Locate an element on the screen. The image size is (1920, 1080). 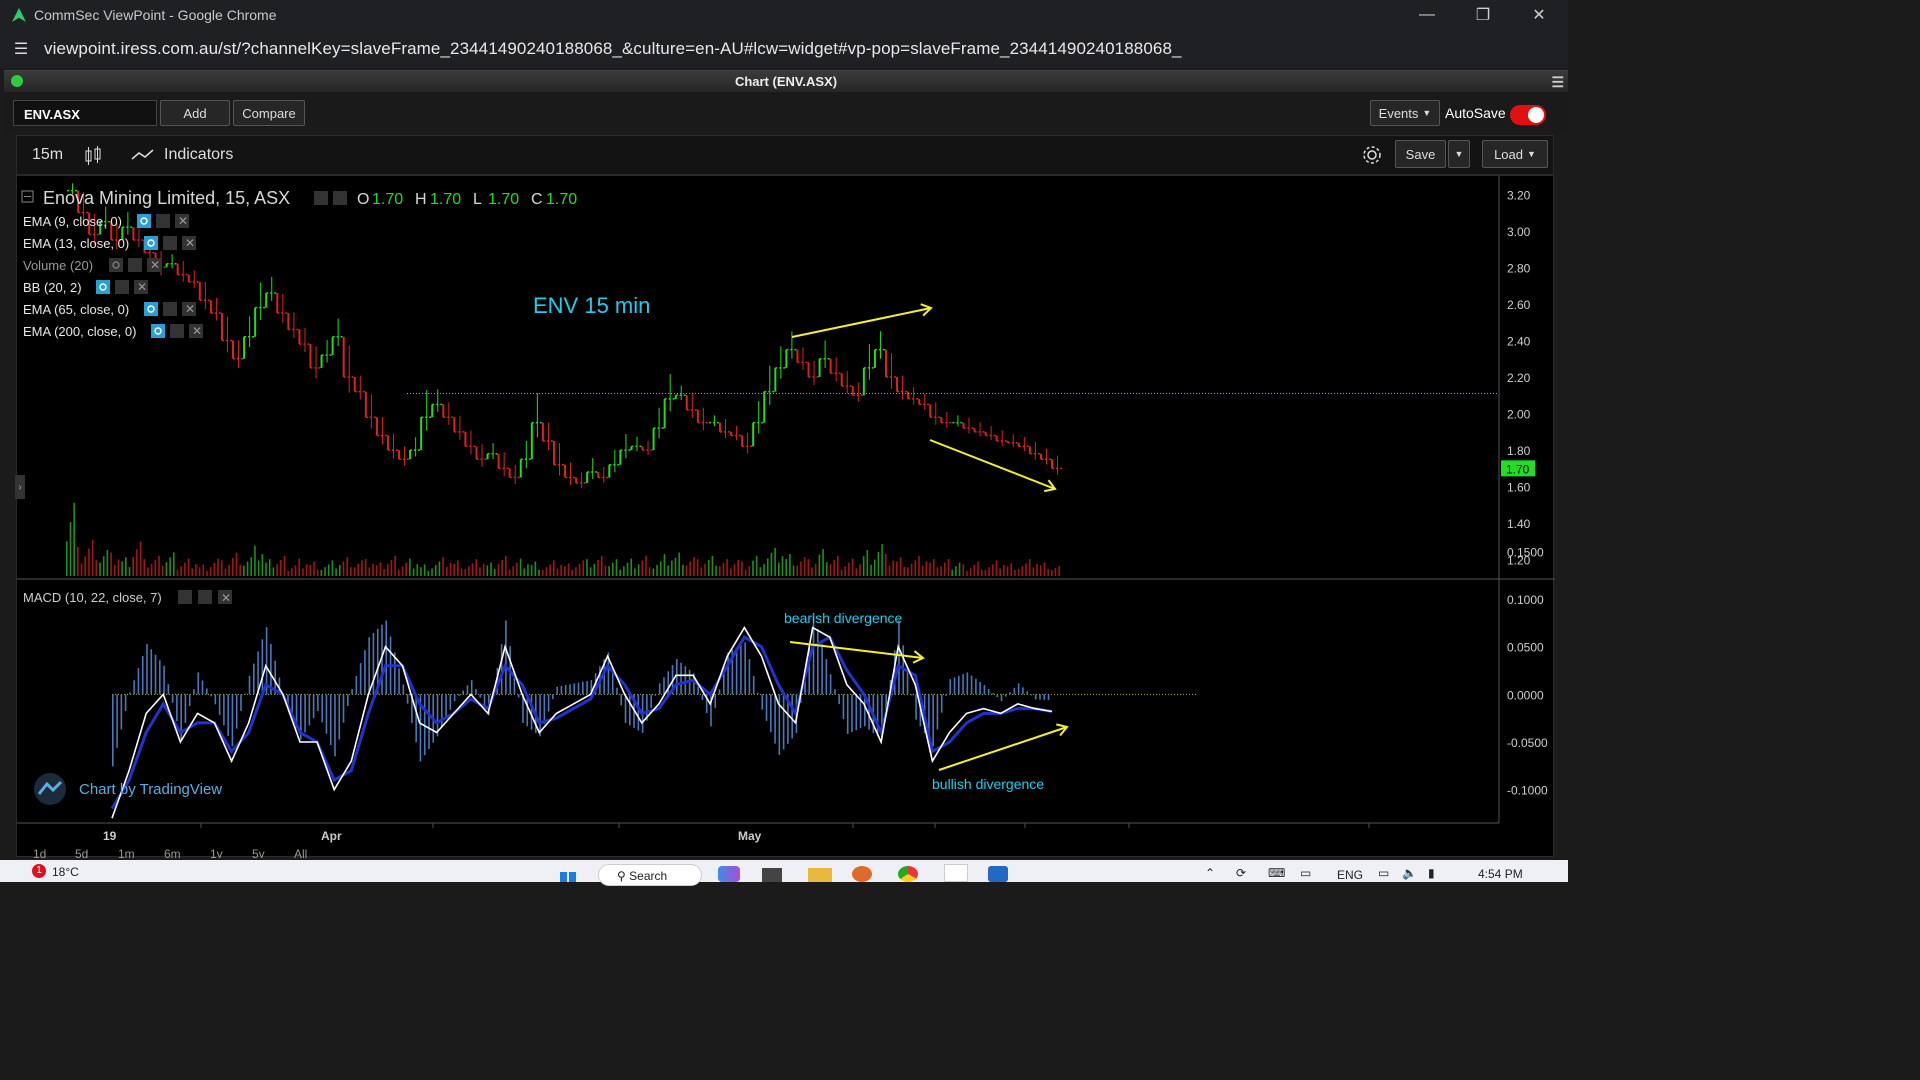
tray-display-icon: ▭ is located at coordinates (1305, 873).